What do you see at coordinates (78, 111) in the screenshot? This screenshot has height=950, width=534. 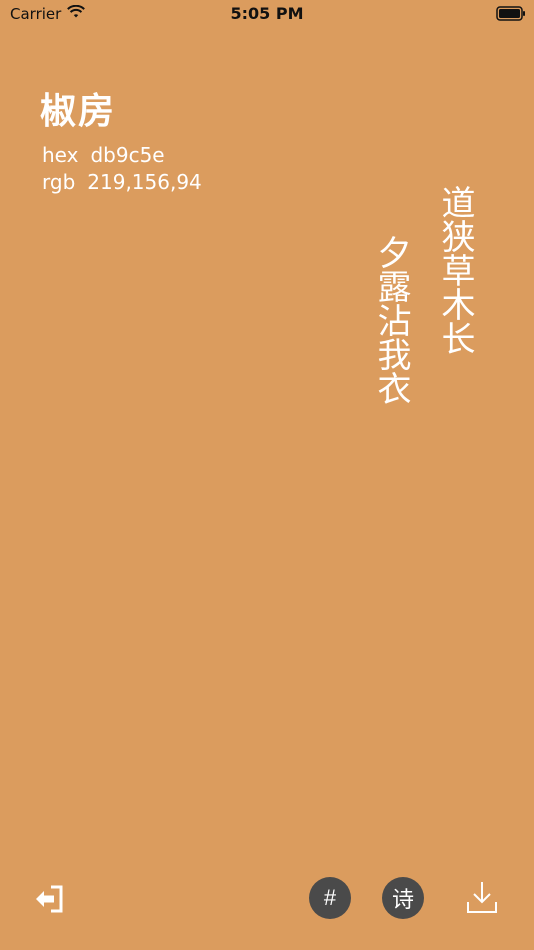 I see `color-name: 椒房` at bounding box center [78, 111].